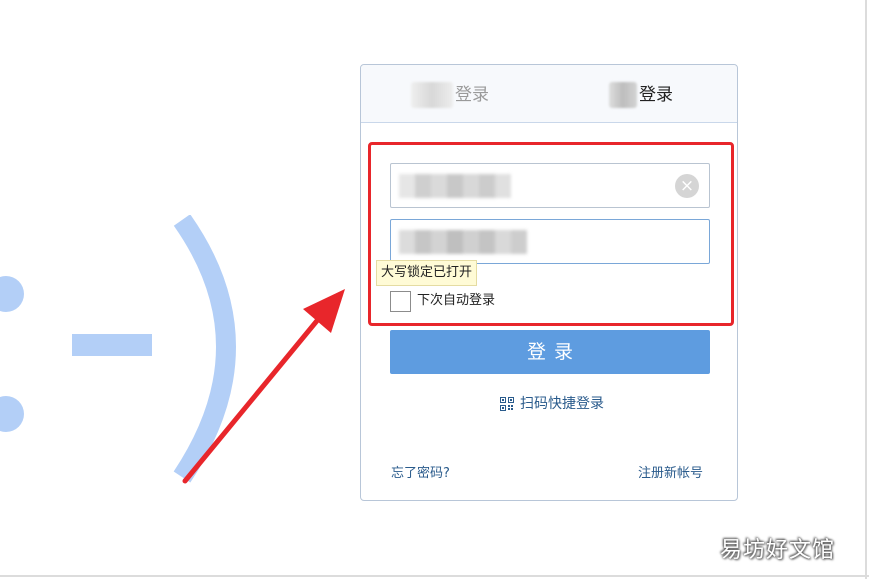 The image size is (869, 579). Describe the element at coordinates (263, 386) in the screenshot. I see `red-arrow-annotation` at that location.